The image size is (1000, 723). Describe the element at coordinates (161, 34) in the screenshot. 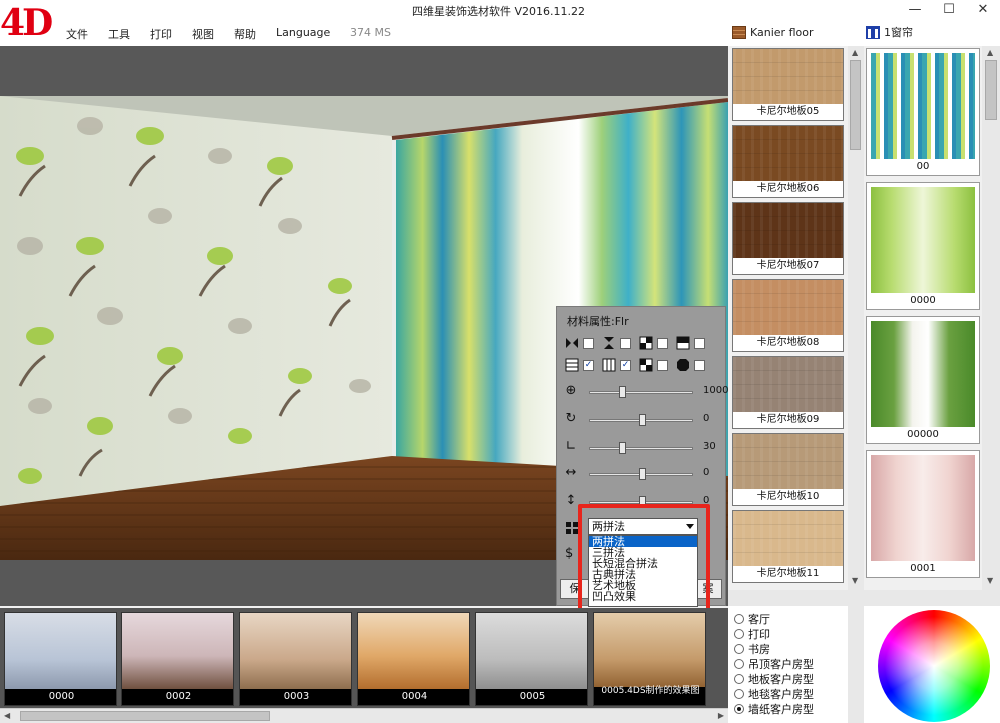

I see `menu-print: 打印` at that location.